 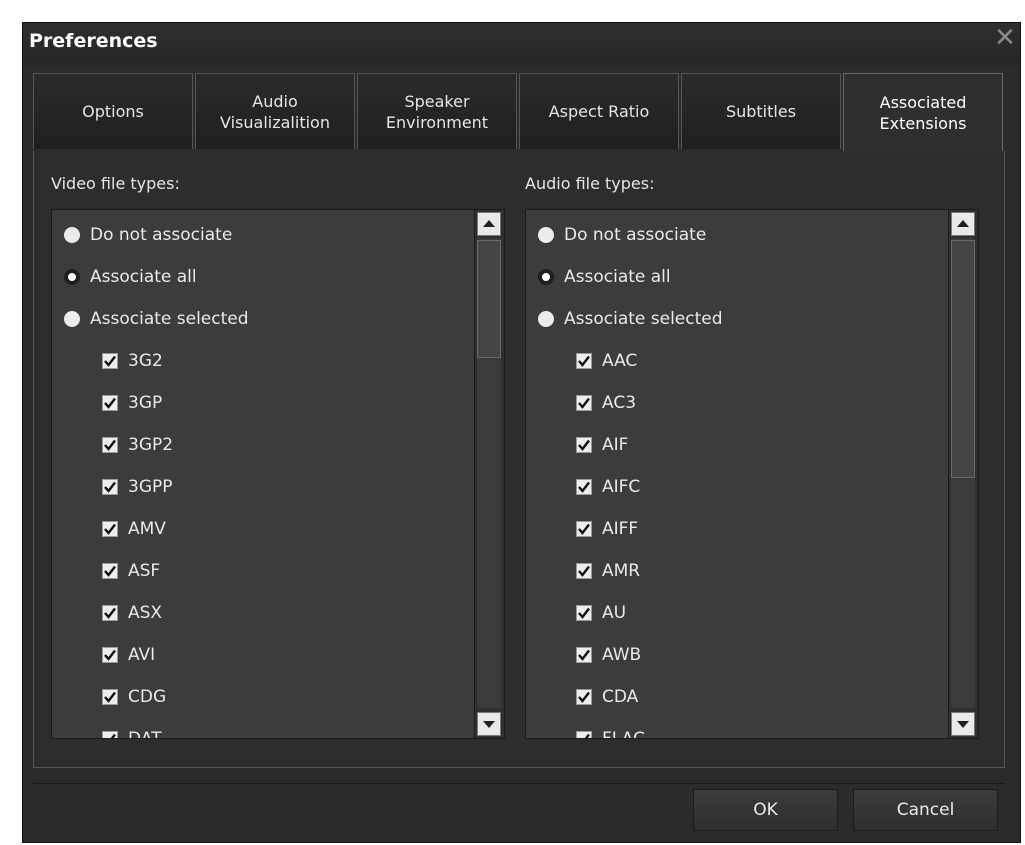 I want to click on video-radio-associate-all: Associate all, so click(x=130, y=277).